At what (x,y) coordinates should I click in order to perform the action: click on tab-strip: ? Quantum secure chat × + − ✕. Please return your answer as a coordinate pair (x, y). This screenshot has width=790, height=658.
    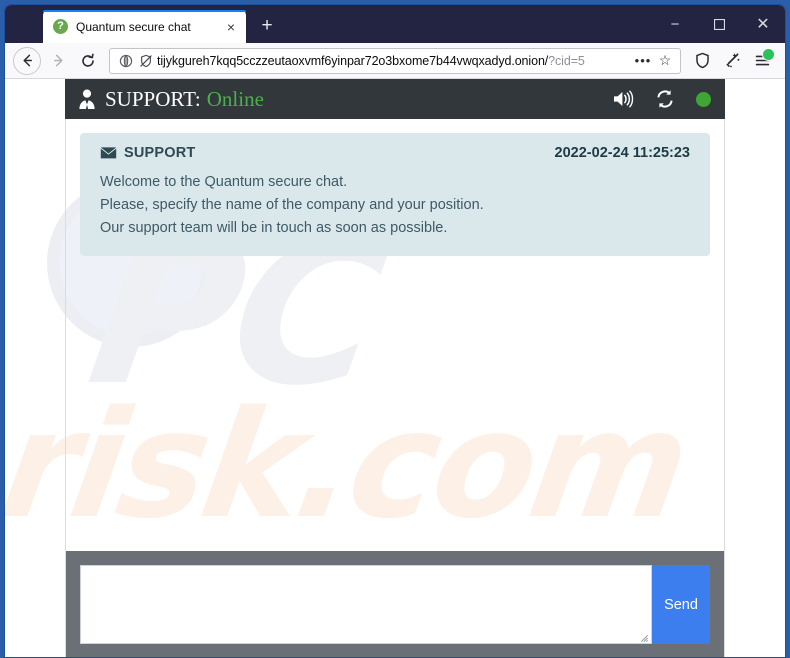
    Looking at the image, I should click on (395, 24).